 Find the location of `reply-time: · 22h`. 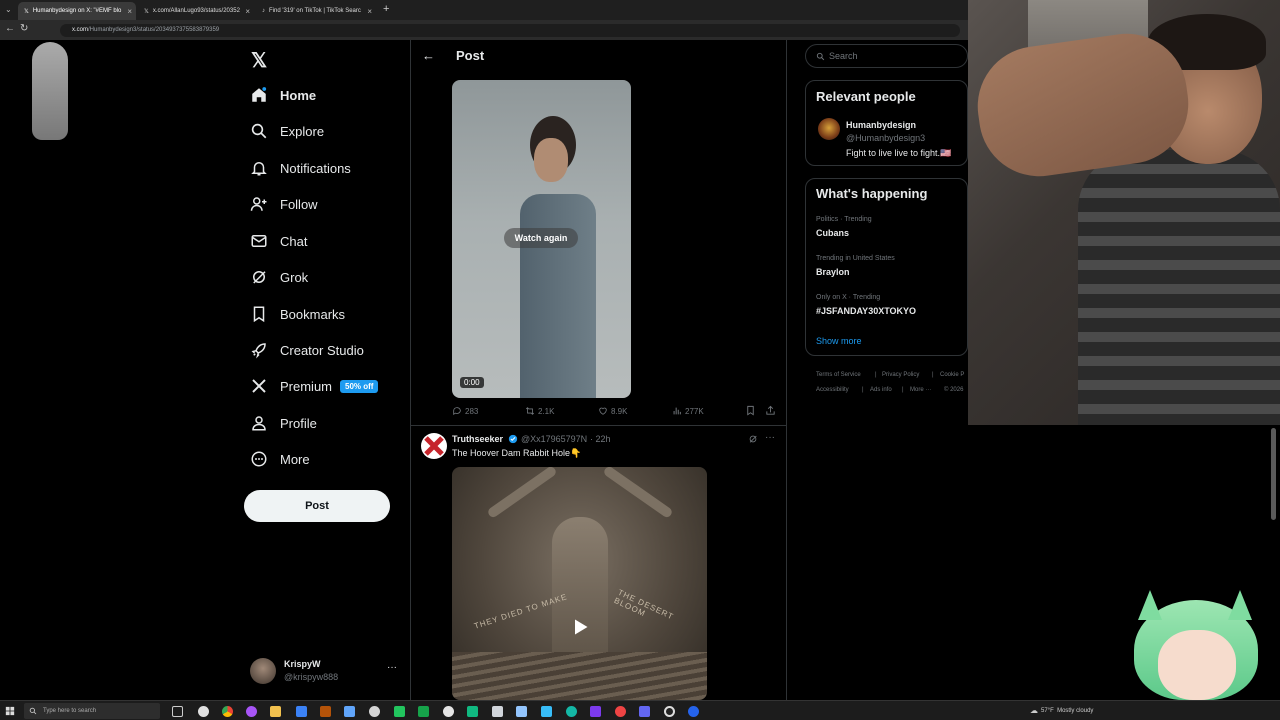

reply-time: · 22h is located at coordinates (600, 439).